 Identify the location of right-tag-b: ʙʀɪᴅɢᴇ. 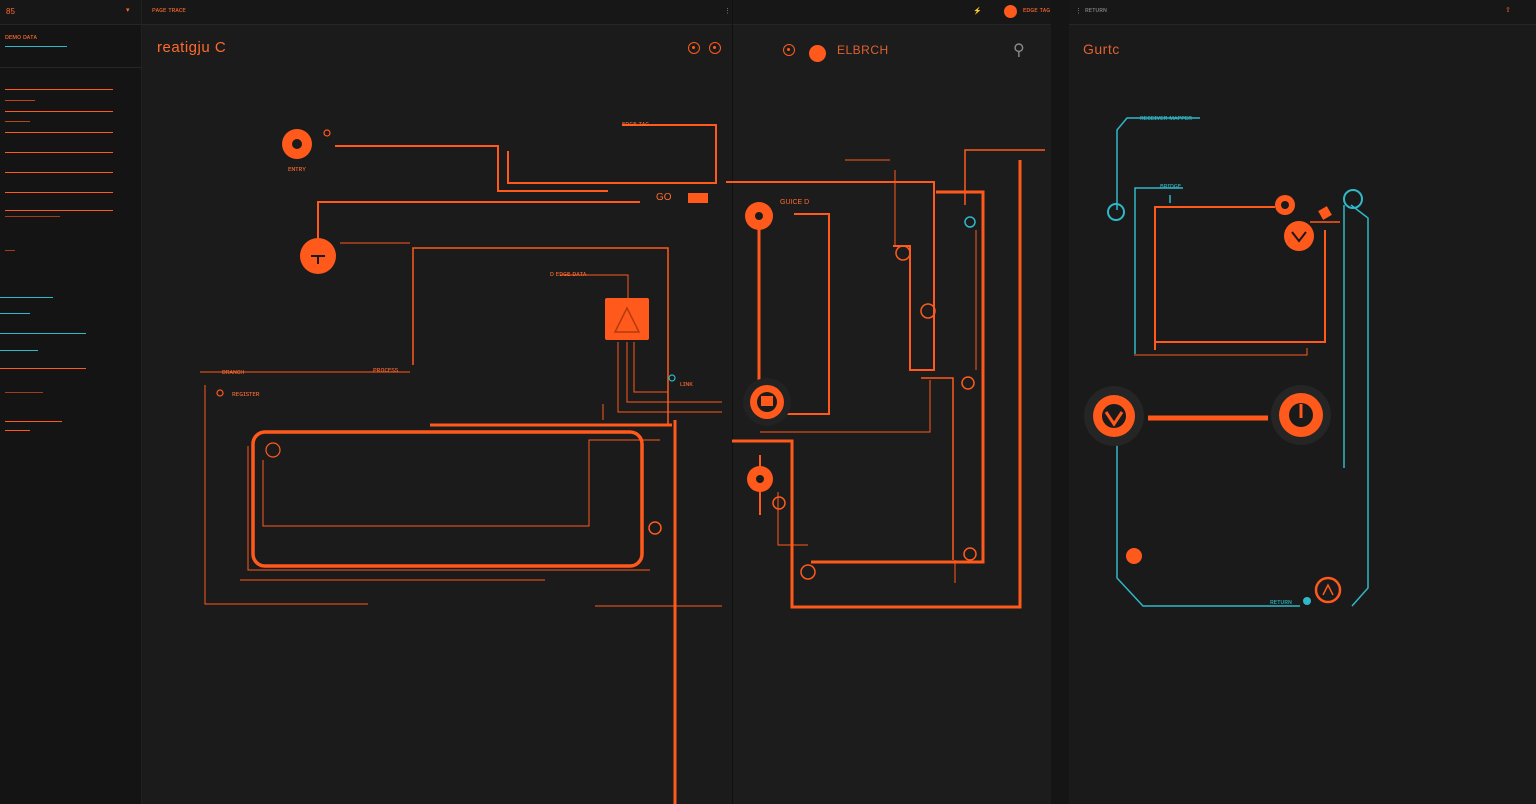
(1171, 186).